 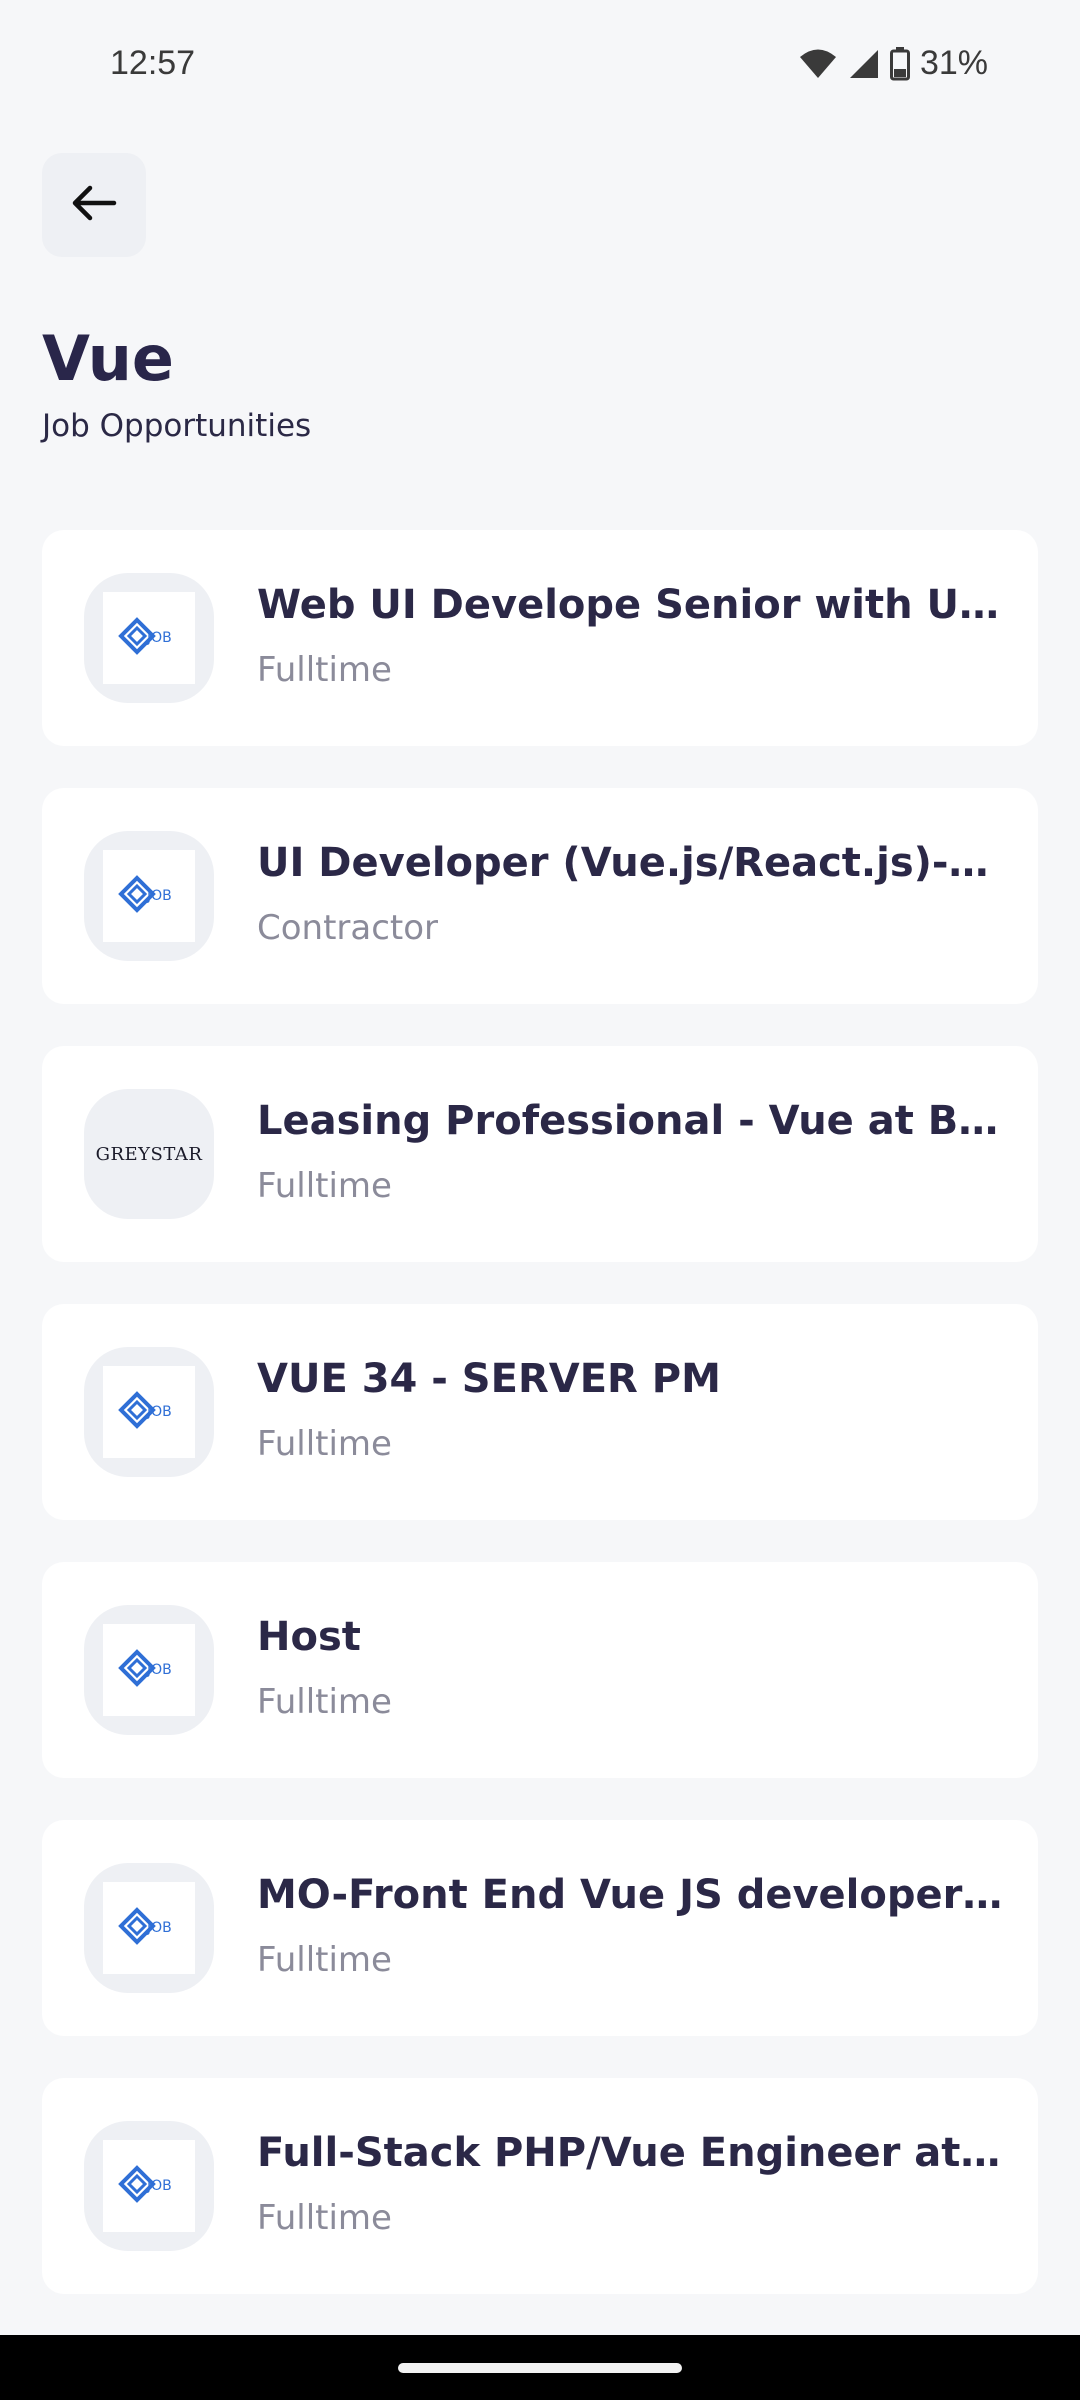 I want to click on job-title: Host, so click(x=309, y=1637).